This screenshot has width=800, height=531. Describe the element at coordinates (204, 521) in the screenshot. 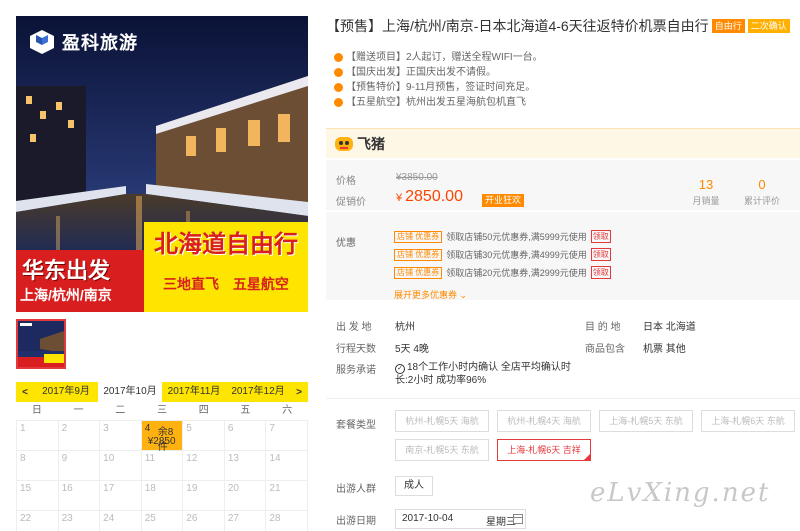

I see `calendar-day: 26` at that location.